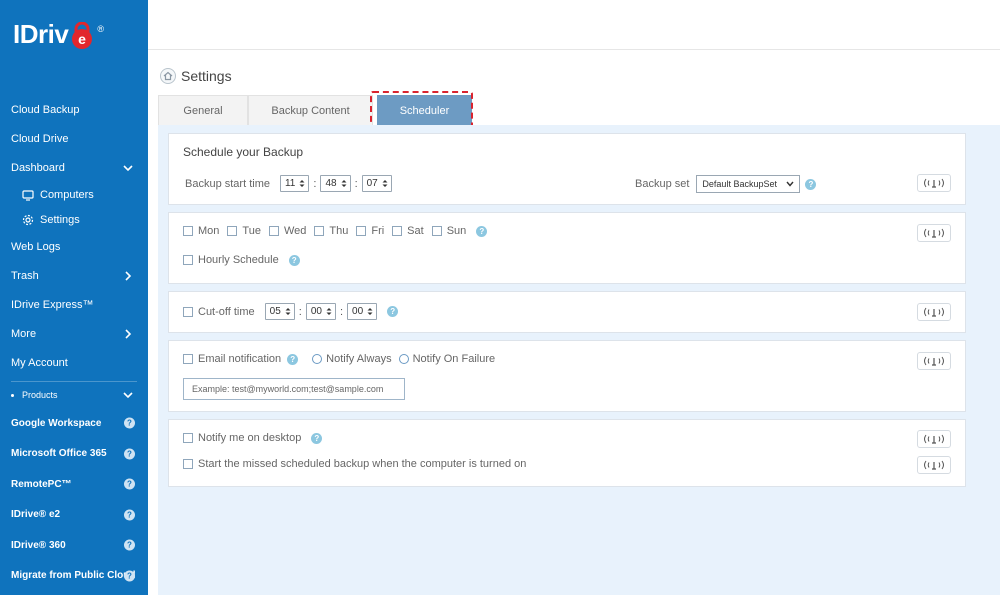 The width and height of the screenshot is (1000, 595). What do you see at coordinates (335, 183) in the screenshot?
I see `start-minute-stepper: 48` at bounding box center [335, 183].